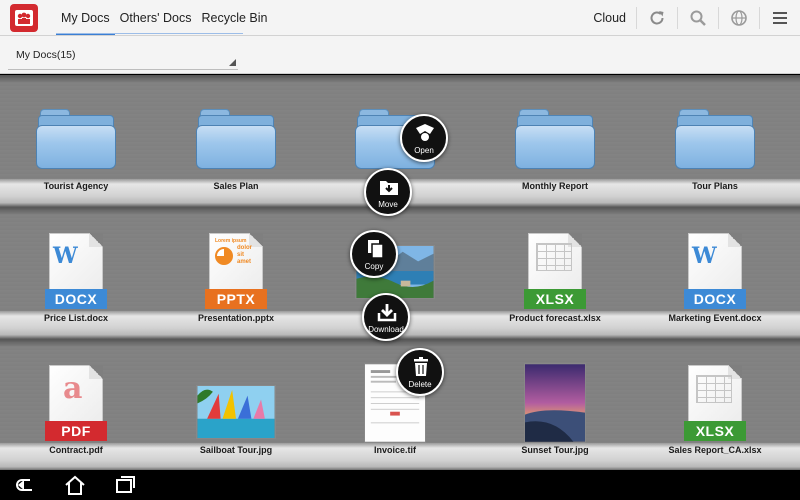 The width and height of the screenshot is (800, 500). I want to click on menu-icon, so click(780, 18).